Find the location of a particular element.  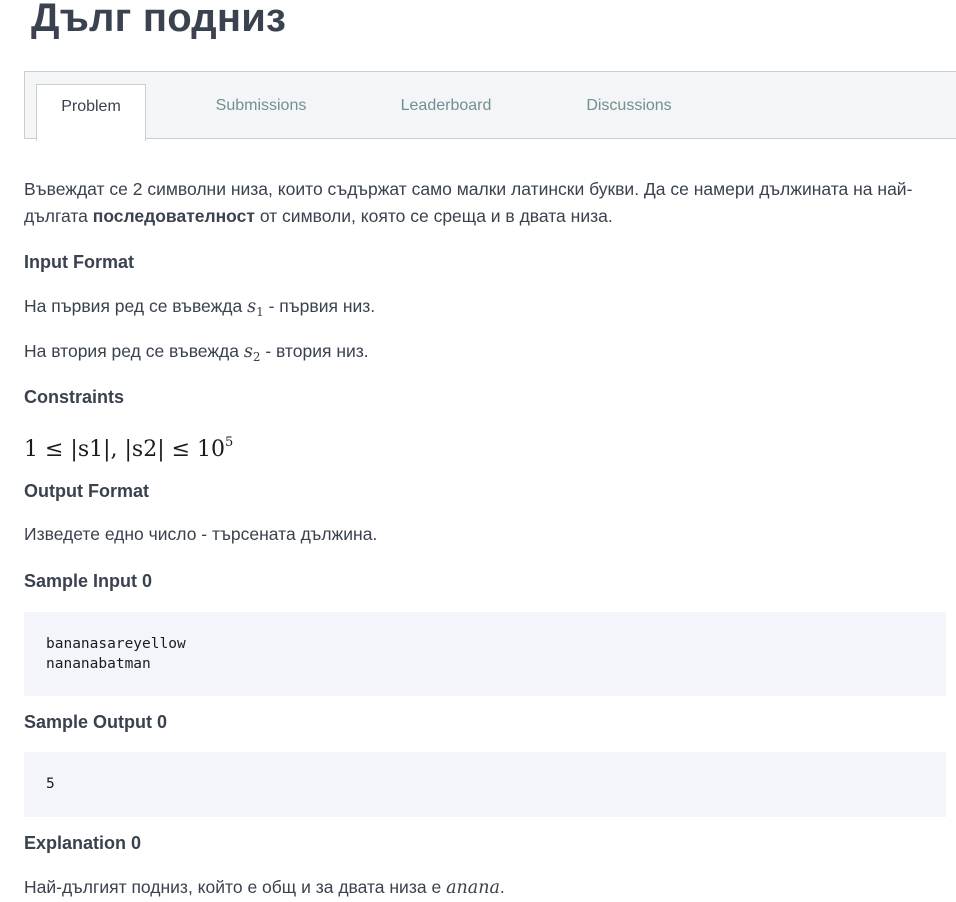

sample-output-code: 5 is located at coordinates (485, 784).